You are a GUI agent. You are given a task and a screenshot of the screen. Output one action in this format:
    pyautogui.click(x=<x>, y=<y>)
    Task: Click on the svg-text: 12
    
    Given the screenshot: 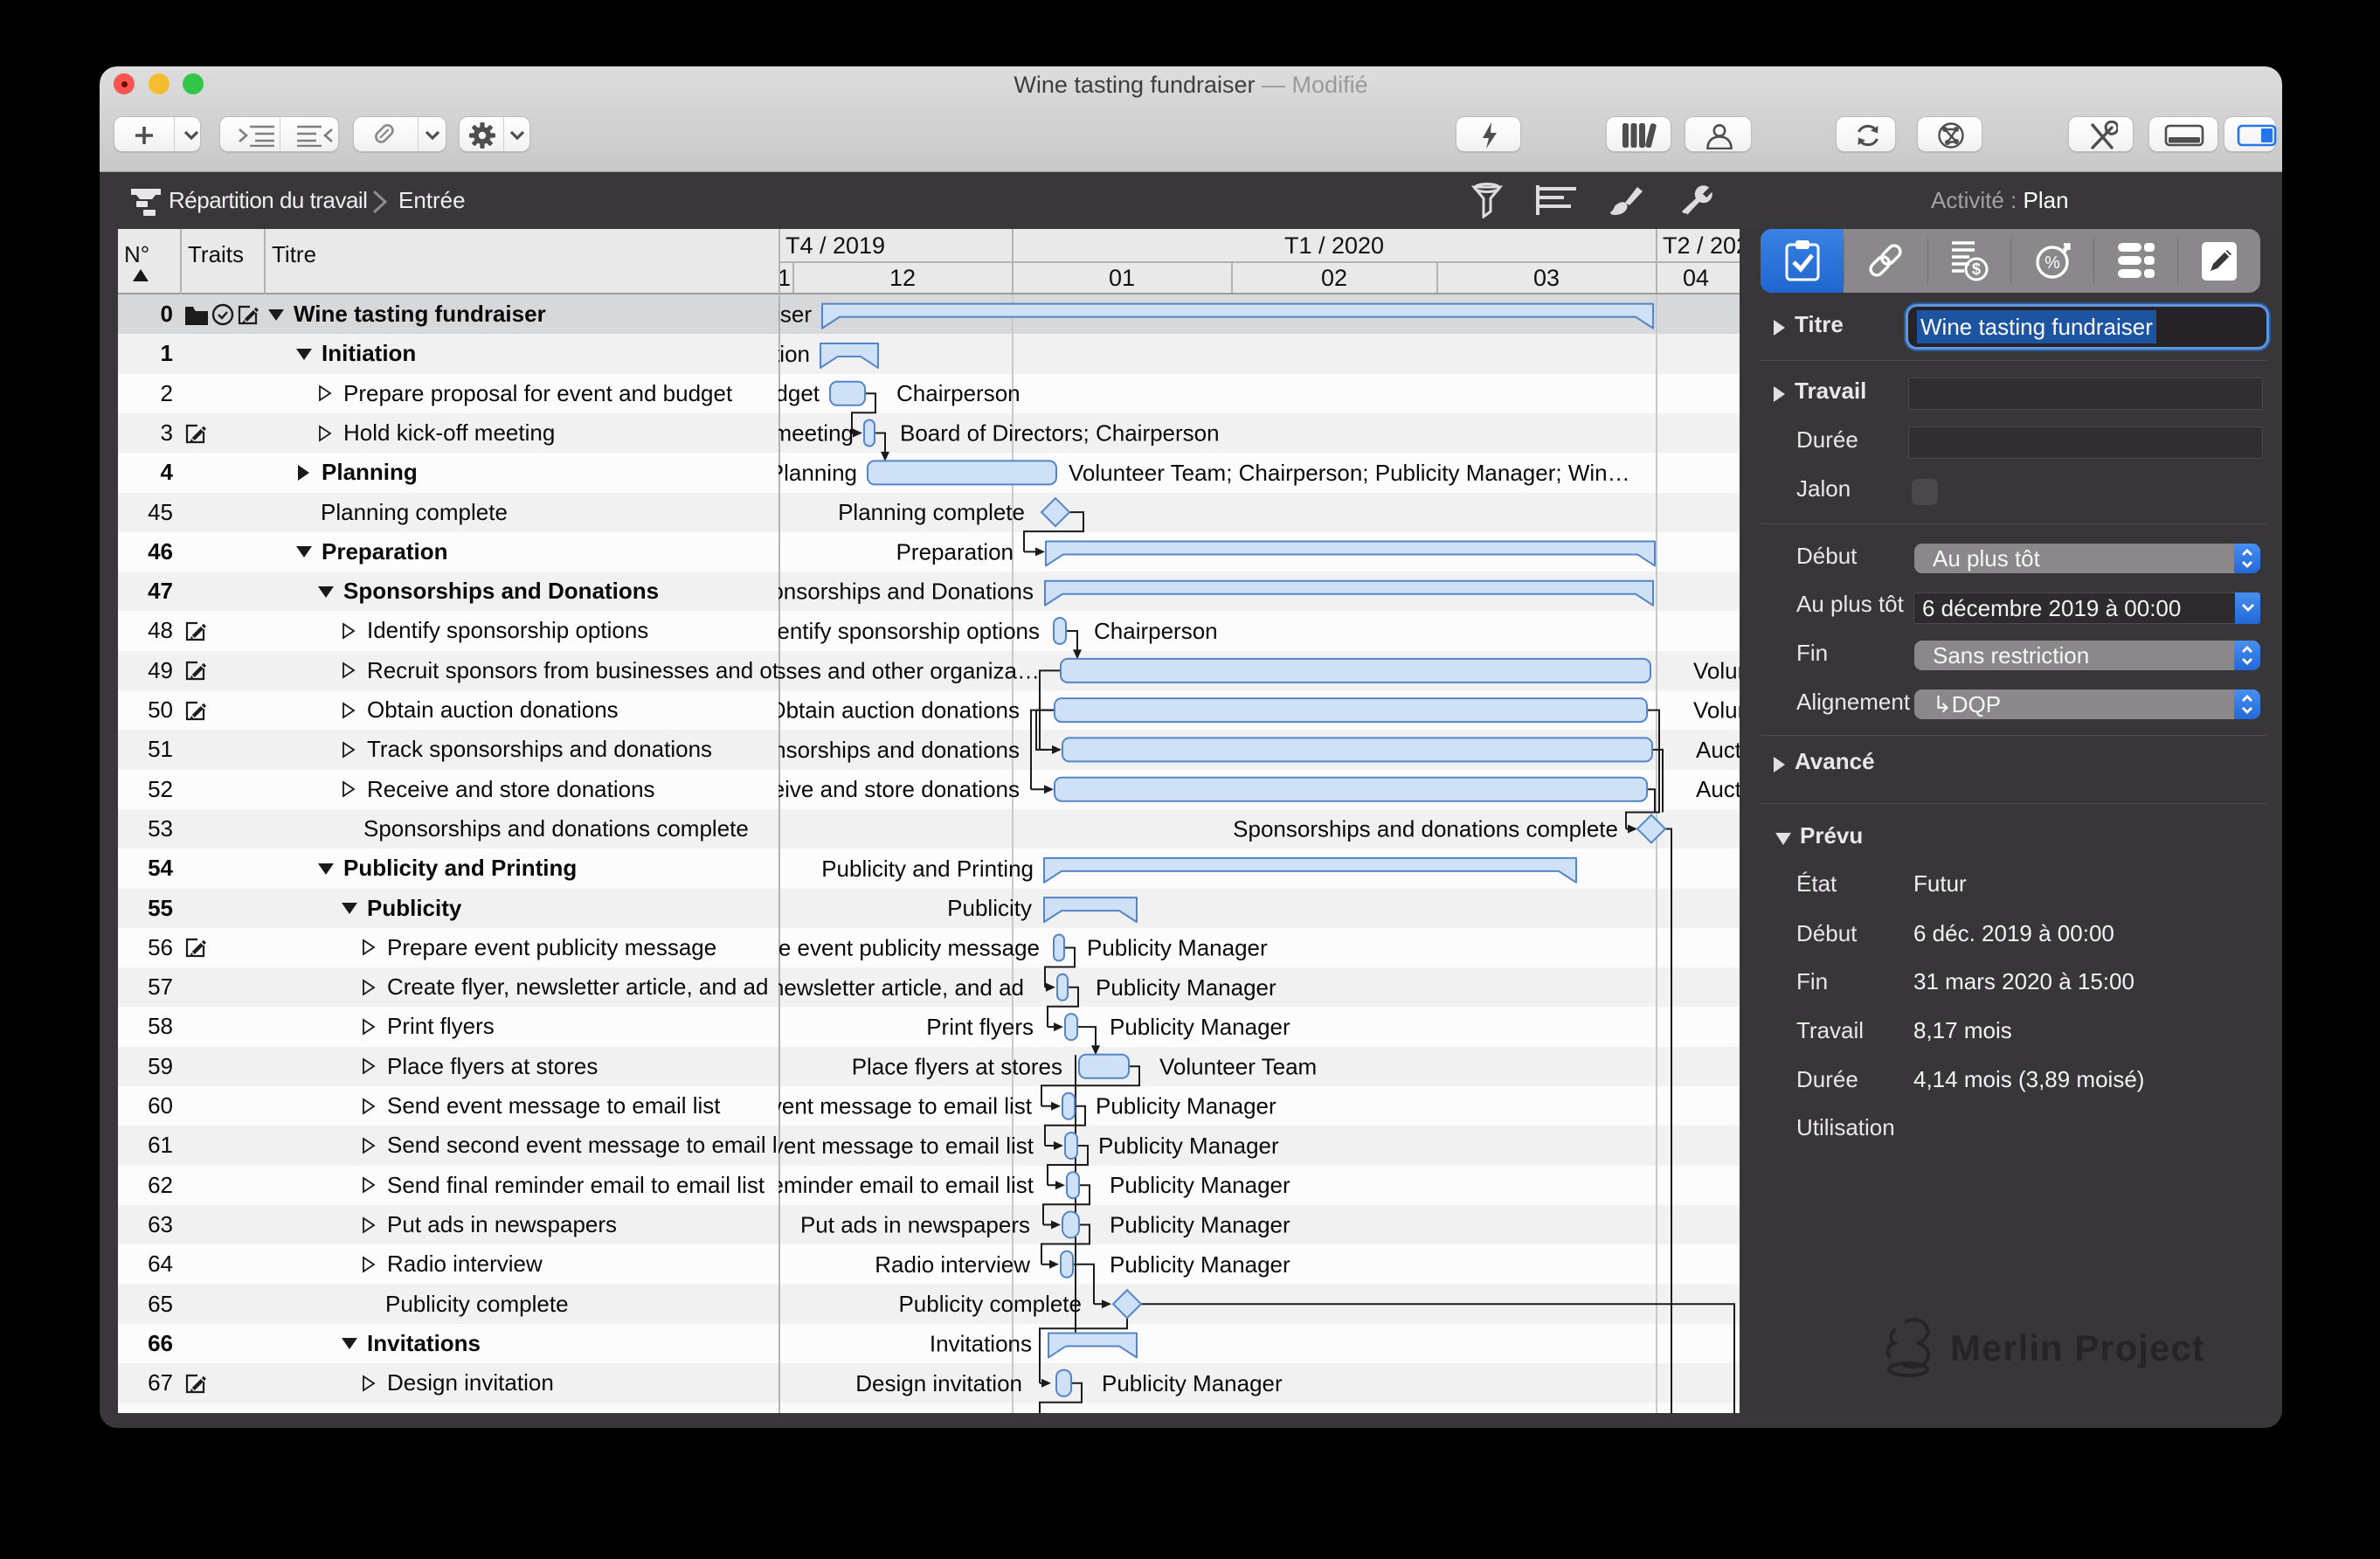 What is the action you would take?
    pyautogui.click(x=902, y=278)
    